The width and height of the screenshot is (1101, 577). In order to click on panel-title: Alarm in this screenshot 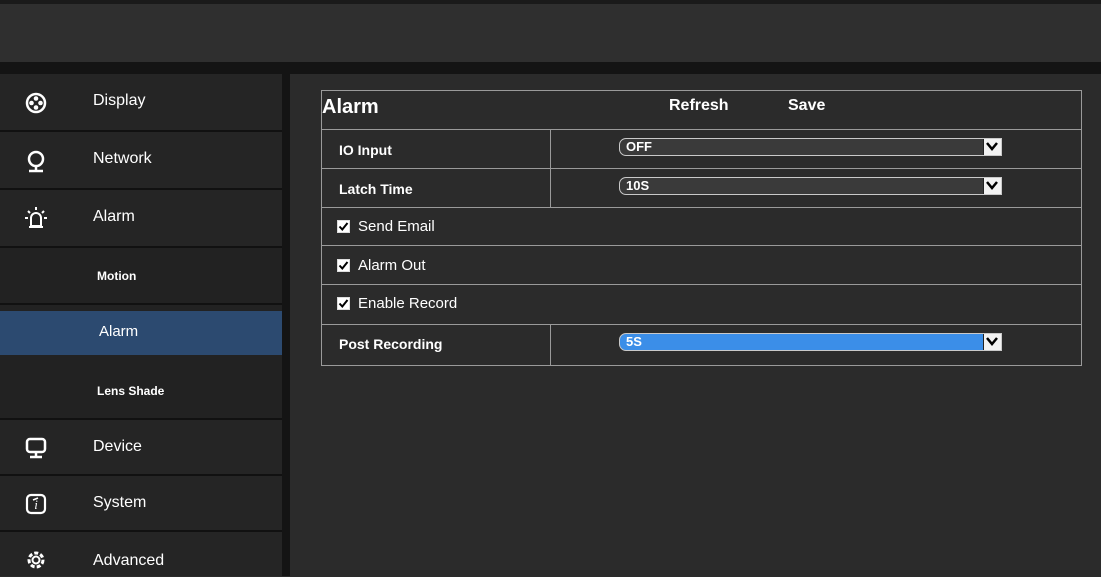, I will do `click(350, 107)`.